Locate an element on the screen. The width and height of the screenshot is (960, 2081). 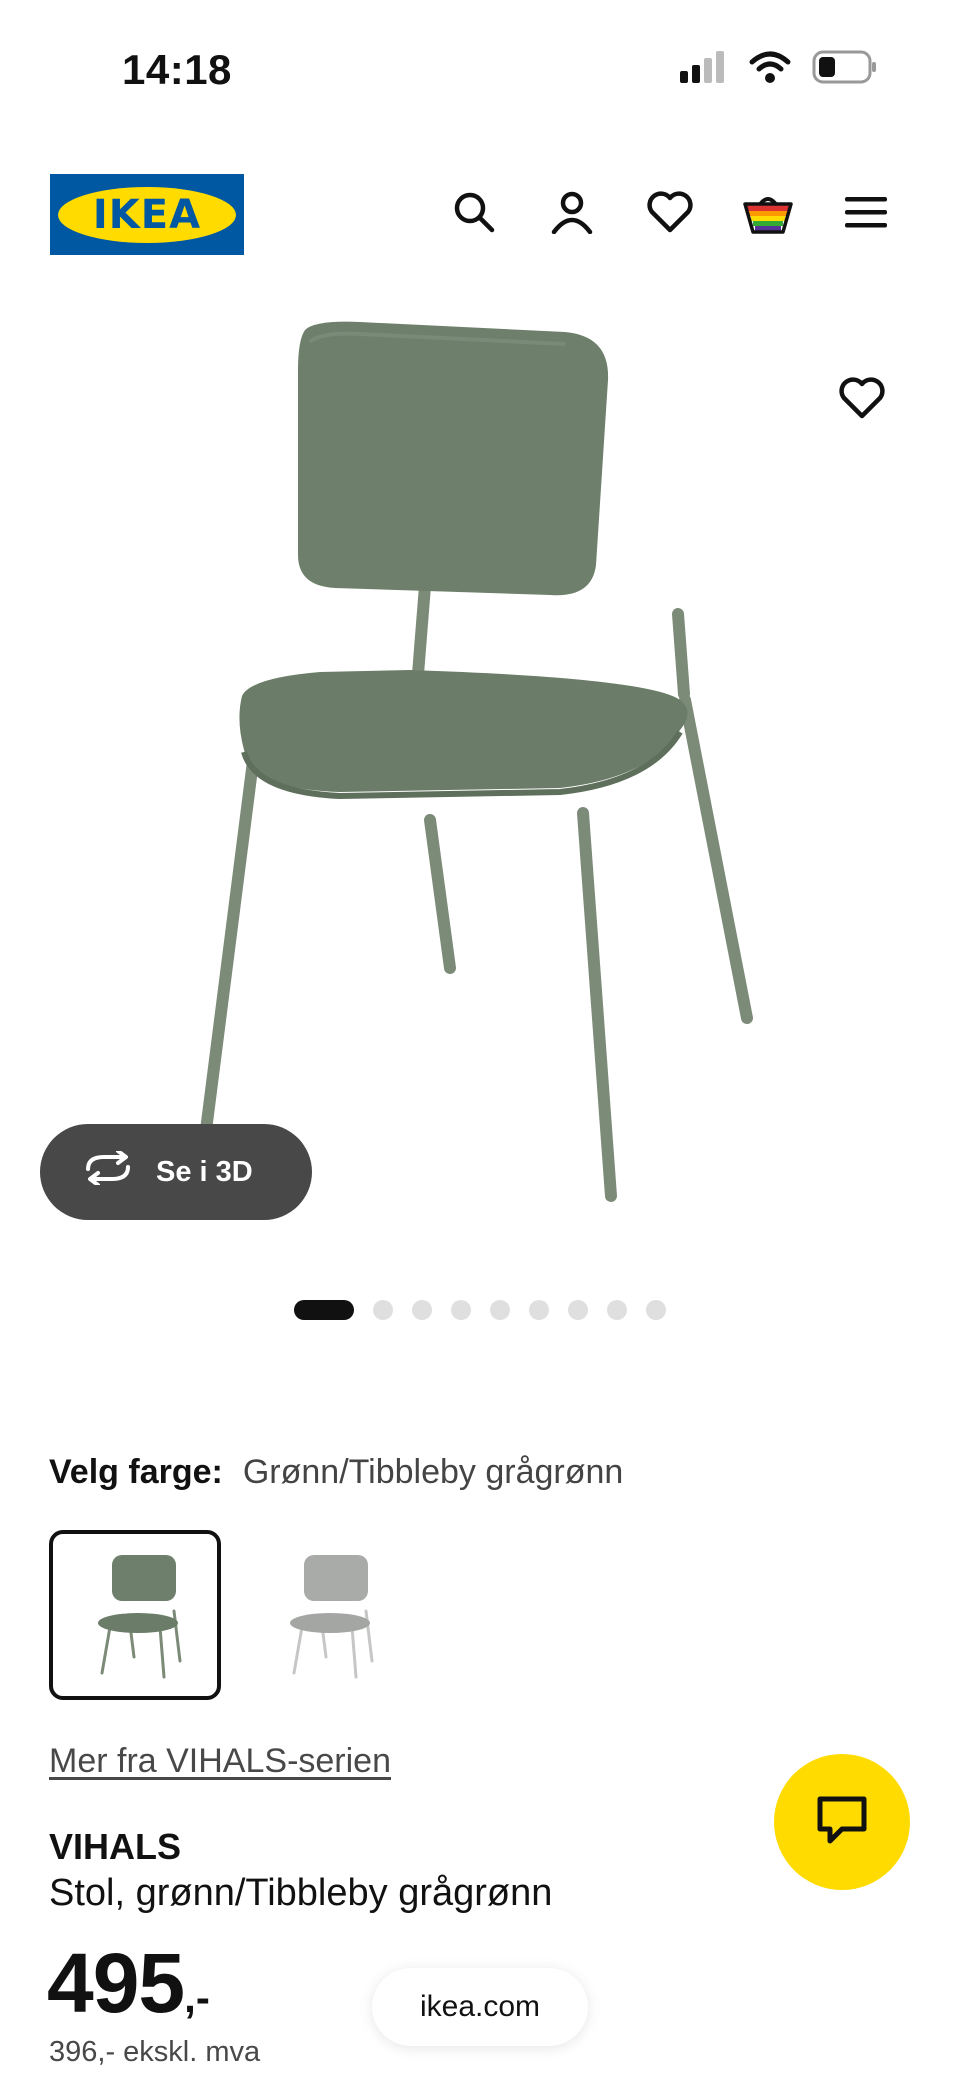
ikea-logo: IKEA is located at coordinates (147, 214).